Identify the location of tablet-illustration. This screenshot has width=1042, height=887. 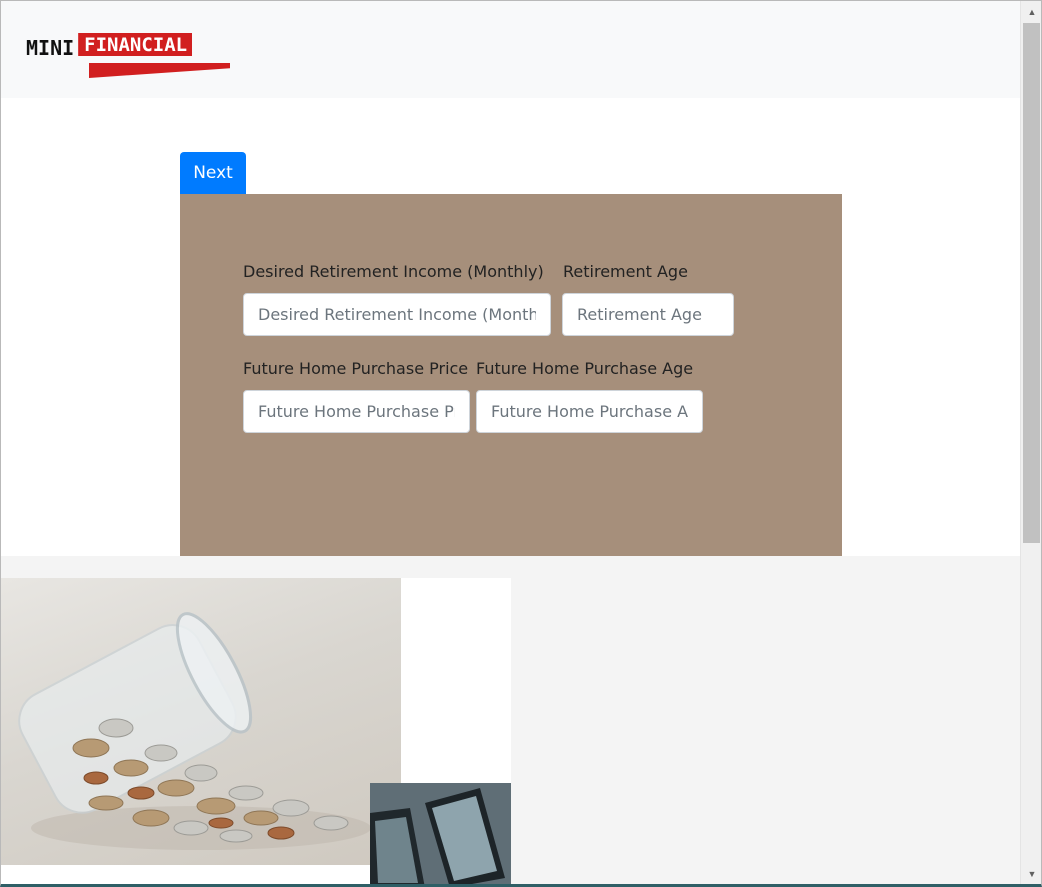
(440, 833).